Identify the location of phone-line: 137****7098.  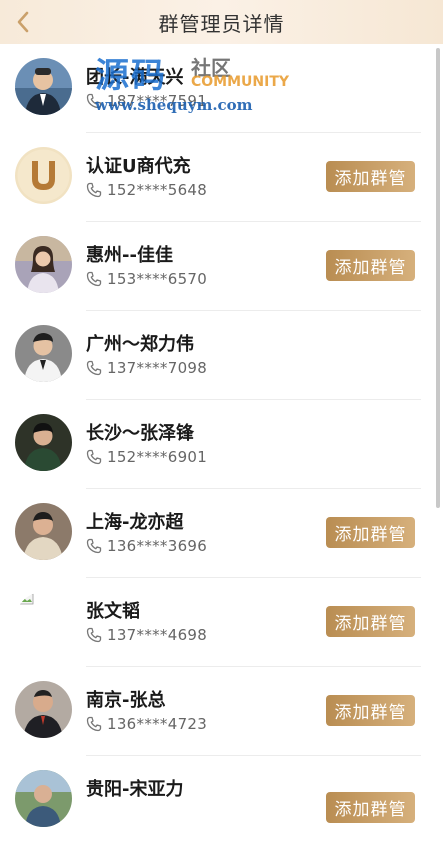
(146, 368).